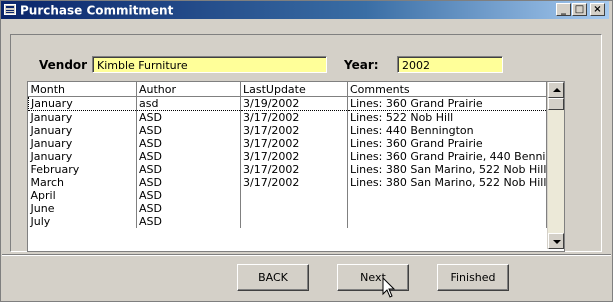 This screenshot has width=613, height=302. I want to click on column-header-comments: Comments, so click(447, 89).